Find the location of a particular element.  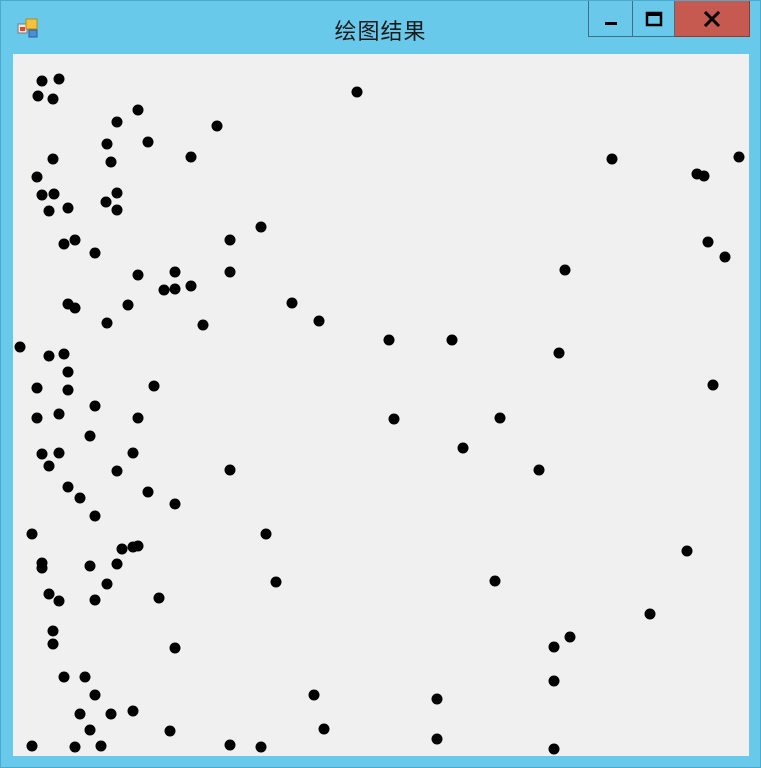

minimize-button is located at coordinates (610, 19).